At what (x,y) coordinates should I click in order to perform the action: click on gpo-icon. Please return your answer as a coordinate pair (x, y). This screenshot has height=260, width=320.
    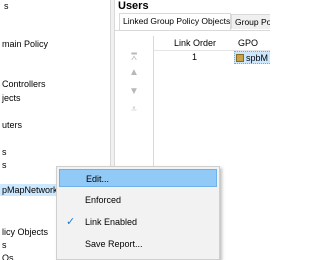
    Looking at the image, I should click on (240, 58).